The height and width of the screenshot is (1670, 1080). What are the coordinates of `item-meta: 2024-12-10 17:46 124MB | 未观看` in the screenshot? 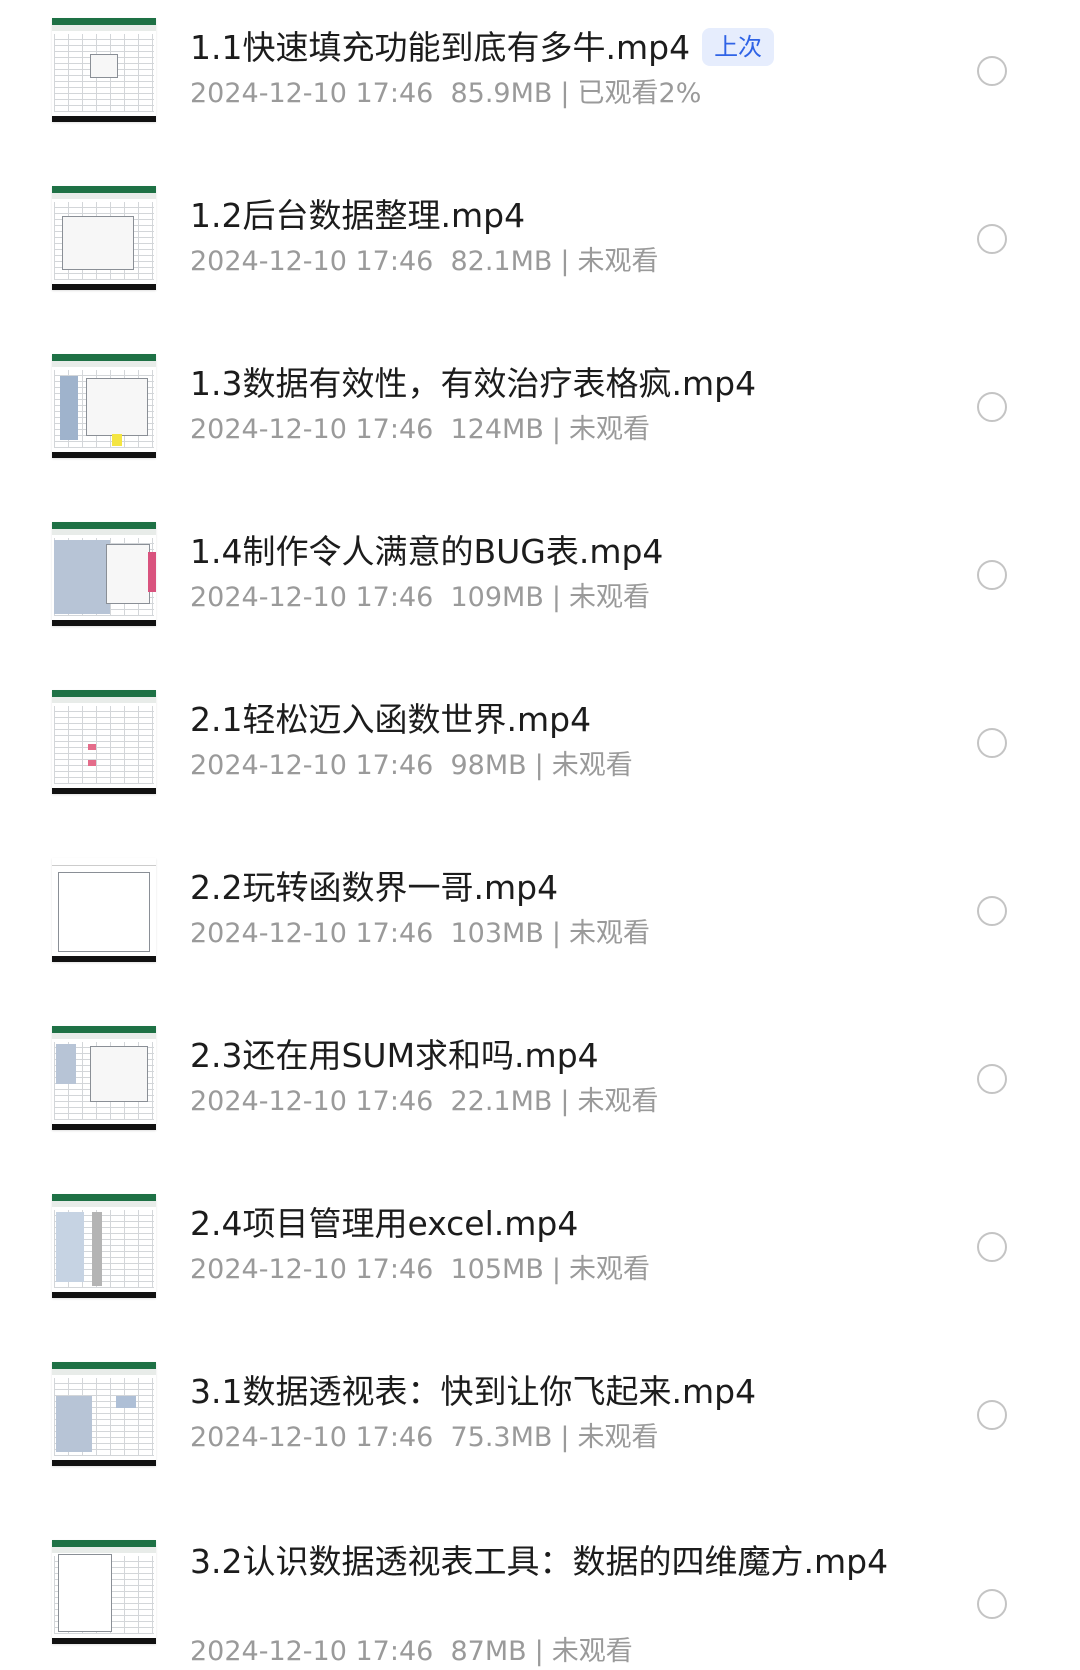 It's located at (420, 430).